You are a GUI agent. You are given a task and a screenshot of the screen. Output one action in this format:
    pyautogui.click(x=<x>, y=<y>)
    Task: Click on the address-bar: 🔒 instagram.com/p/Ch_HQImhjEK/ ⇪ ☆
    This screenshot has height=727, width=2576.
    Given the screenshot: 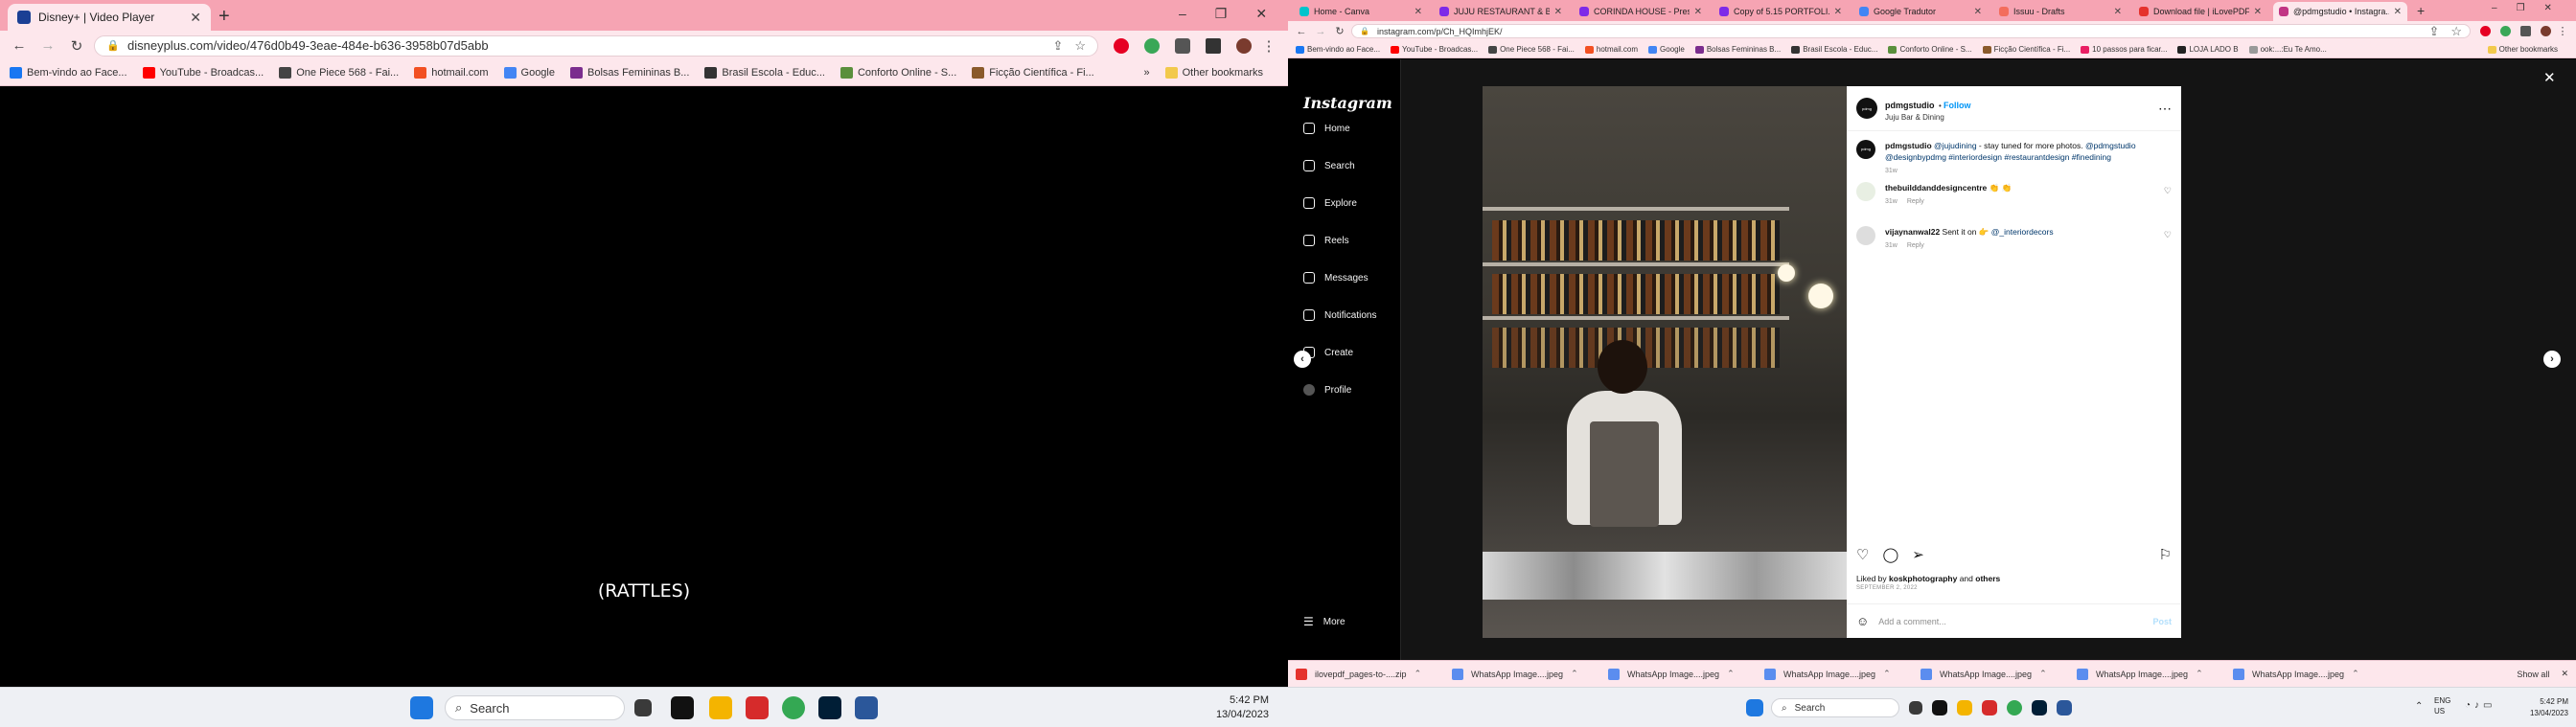 What is the action you would take?
    pyautogui.click(x=1911, y=31)
    